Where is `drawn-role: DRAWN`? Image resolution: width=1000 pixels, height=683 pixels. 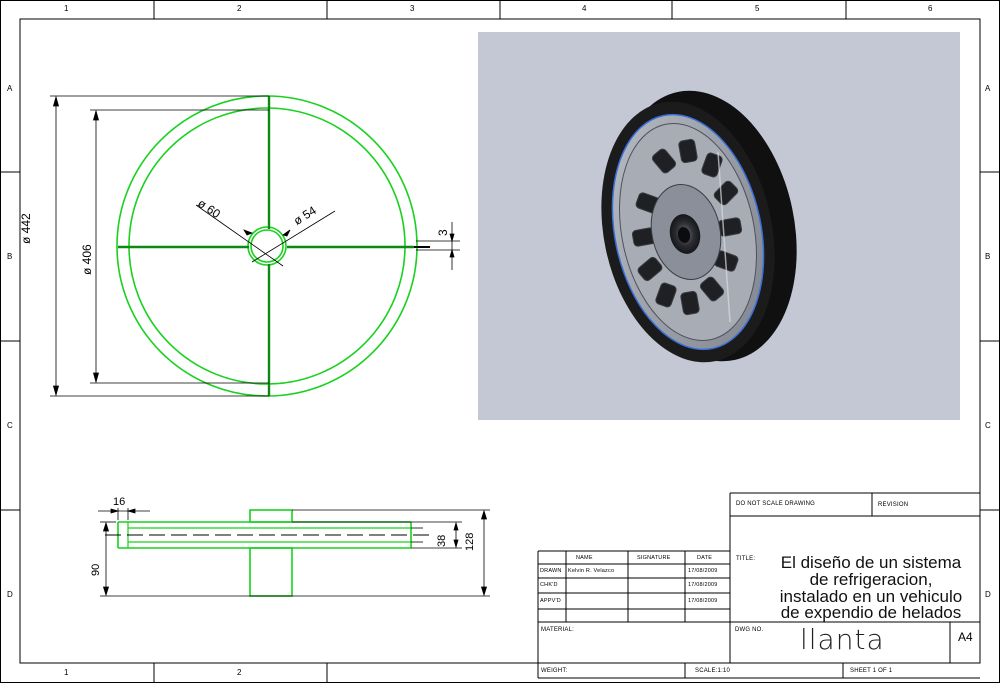
drawn-role: DRAWN is located at coordinates (551, 571).